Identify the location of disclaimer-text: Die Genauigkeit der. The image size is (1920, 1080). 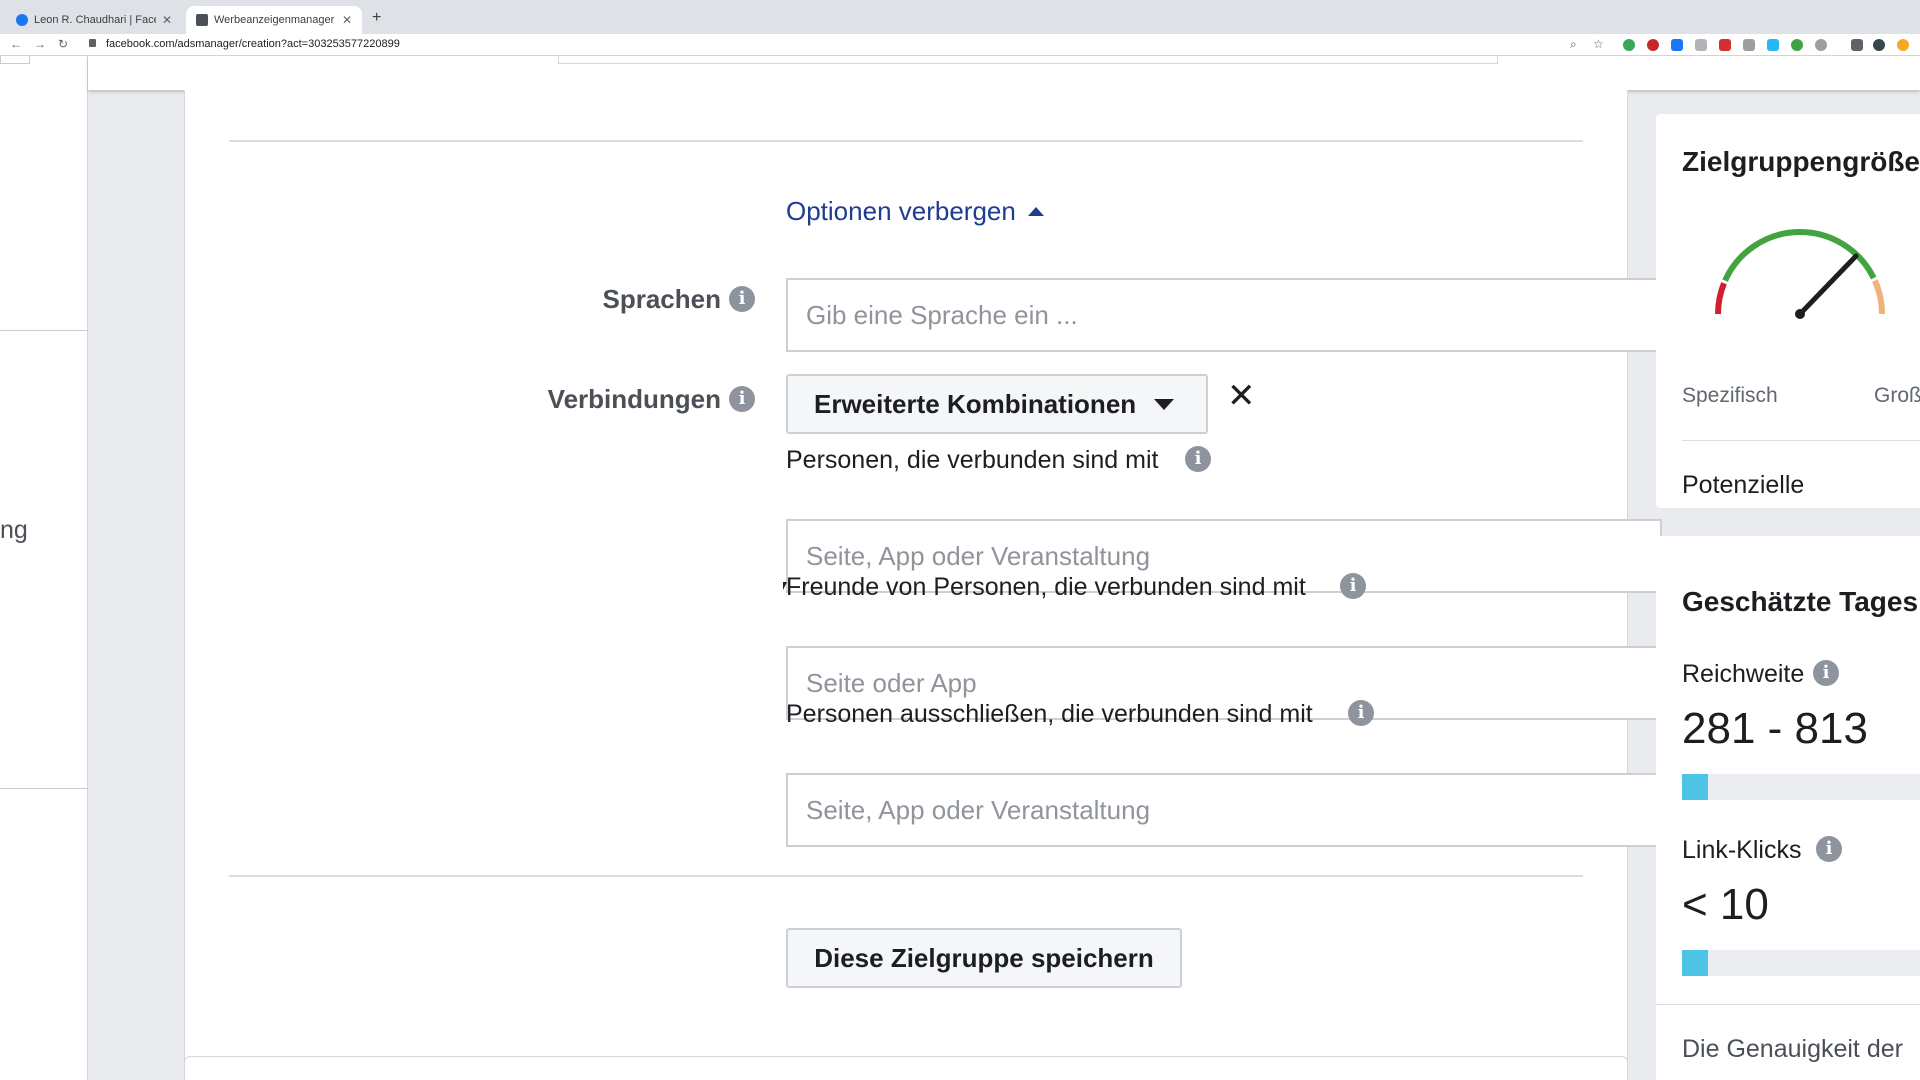
(1792, 1049).